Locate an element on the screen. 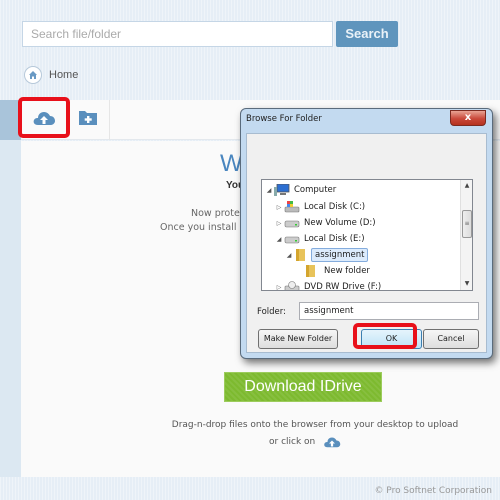  click-upload-line: or click on is located at coordinates (305, 442).